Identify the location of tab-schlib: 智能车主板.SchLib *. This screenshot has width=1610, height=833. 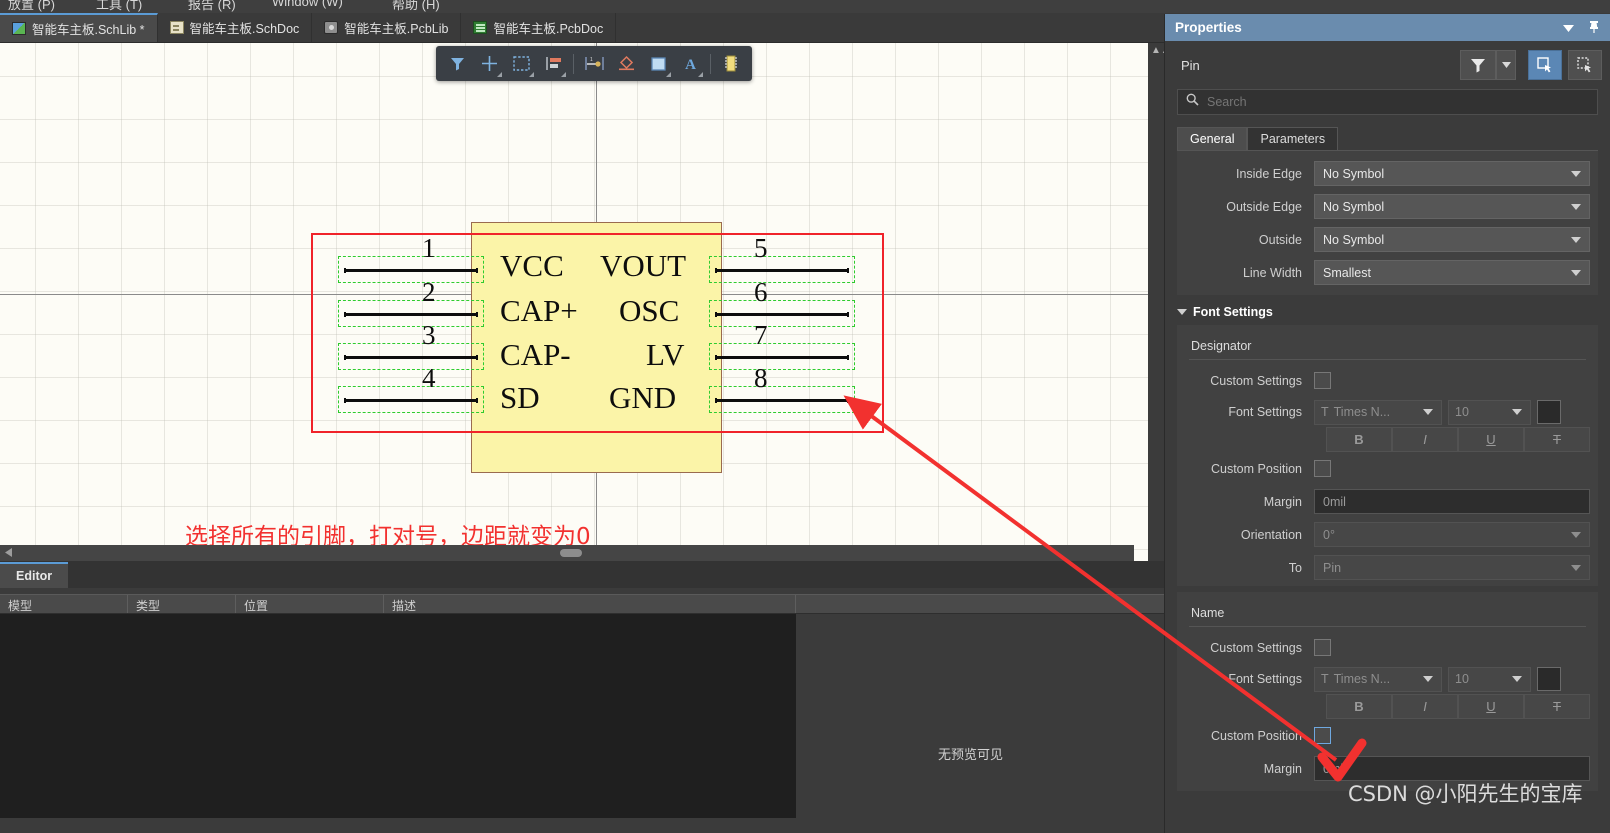
(79, 27).